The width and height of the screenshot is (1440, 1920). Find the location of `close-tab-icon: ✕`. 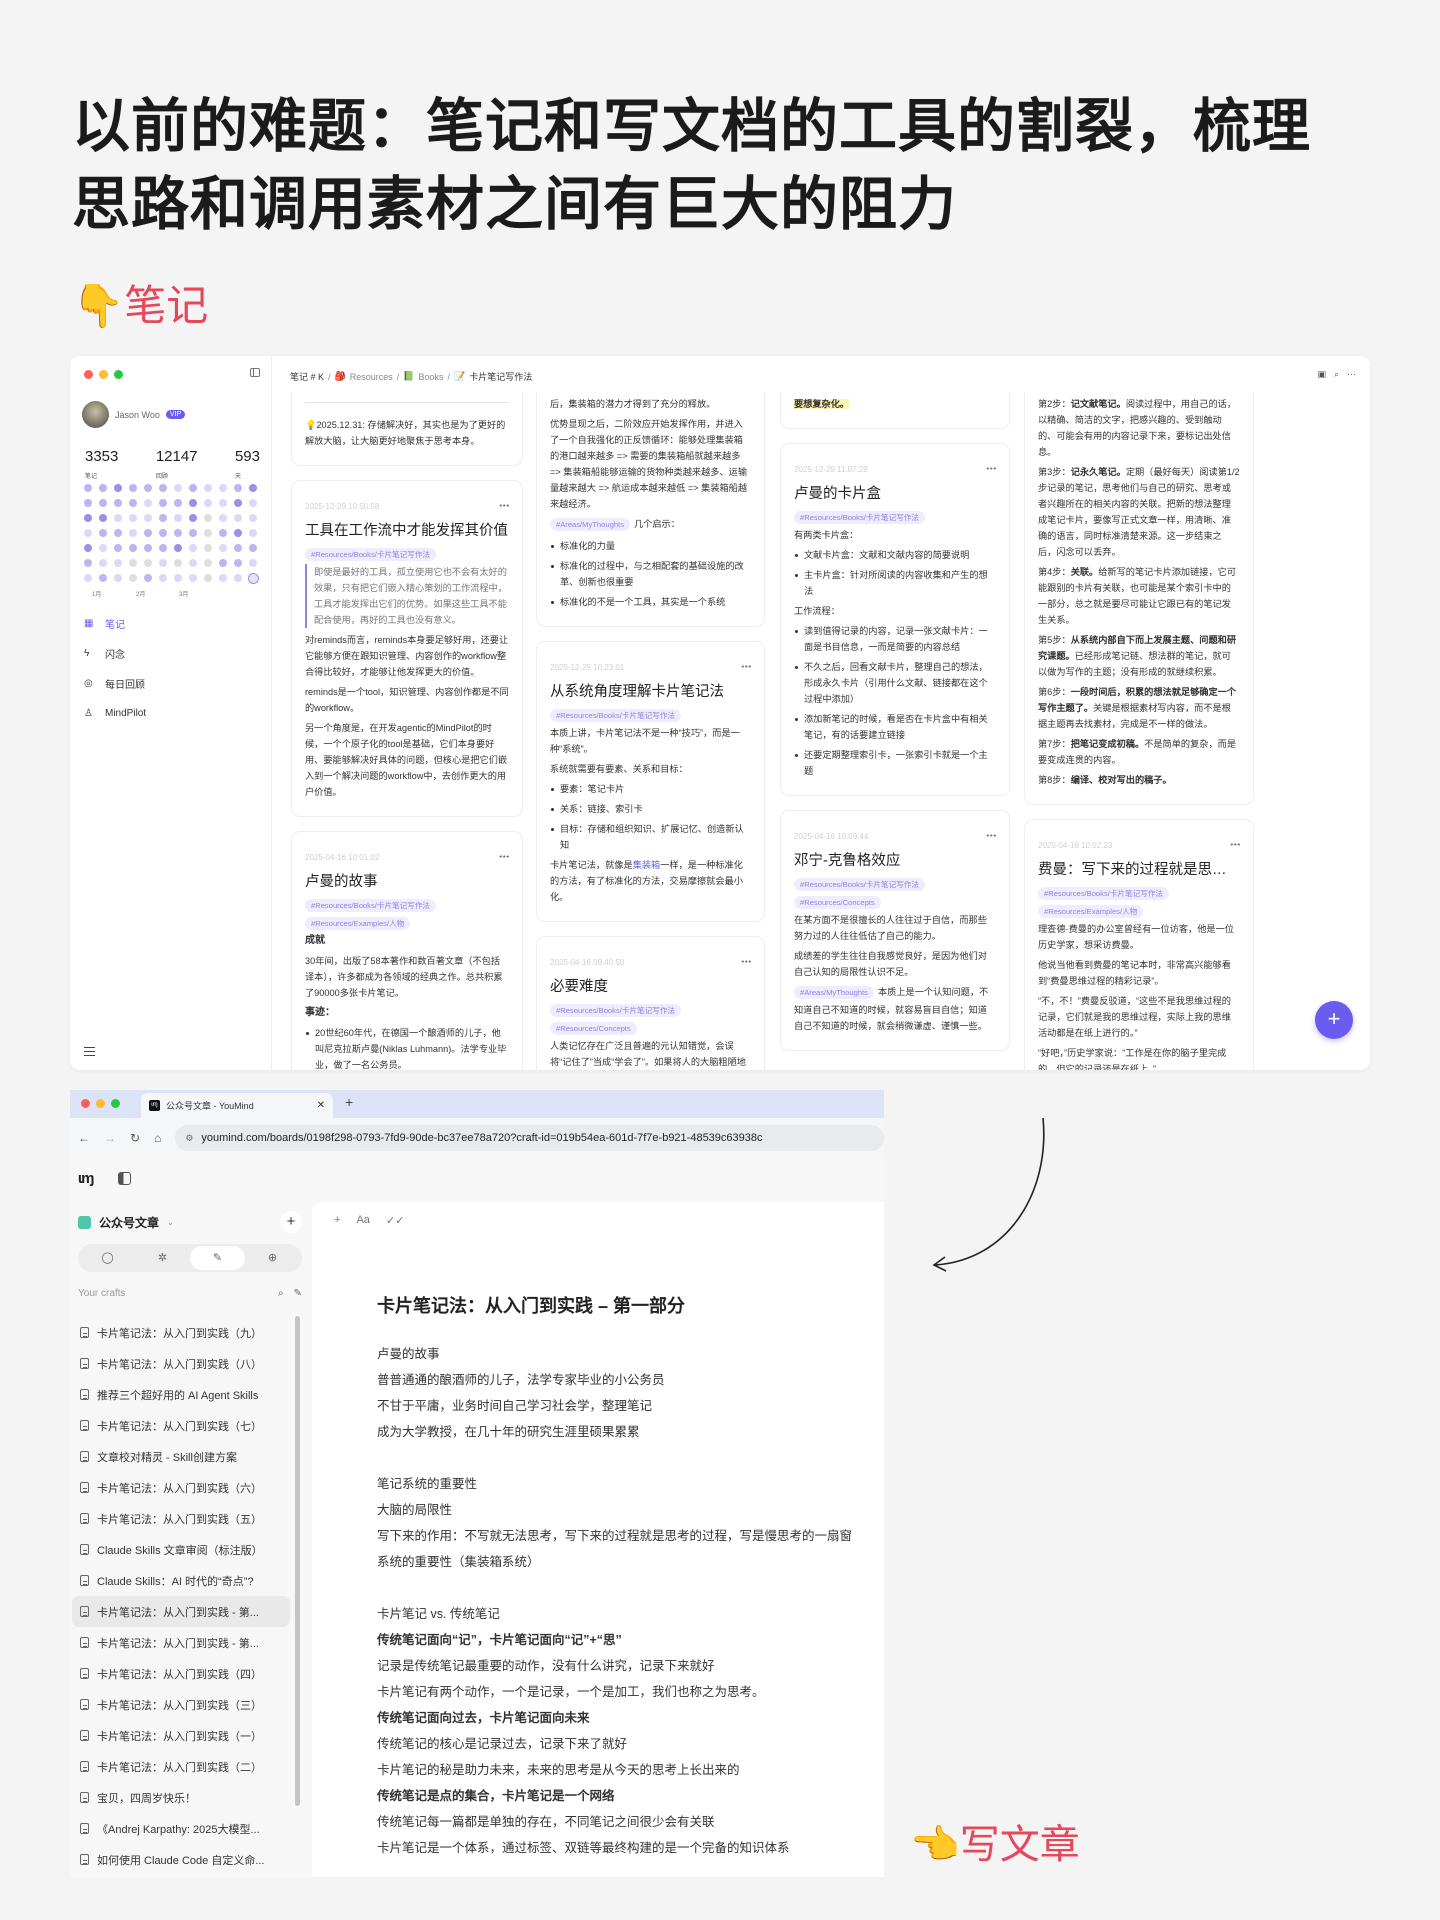

close-tab-icon: ✕ is located at coordinates (321, 1105).